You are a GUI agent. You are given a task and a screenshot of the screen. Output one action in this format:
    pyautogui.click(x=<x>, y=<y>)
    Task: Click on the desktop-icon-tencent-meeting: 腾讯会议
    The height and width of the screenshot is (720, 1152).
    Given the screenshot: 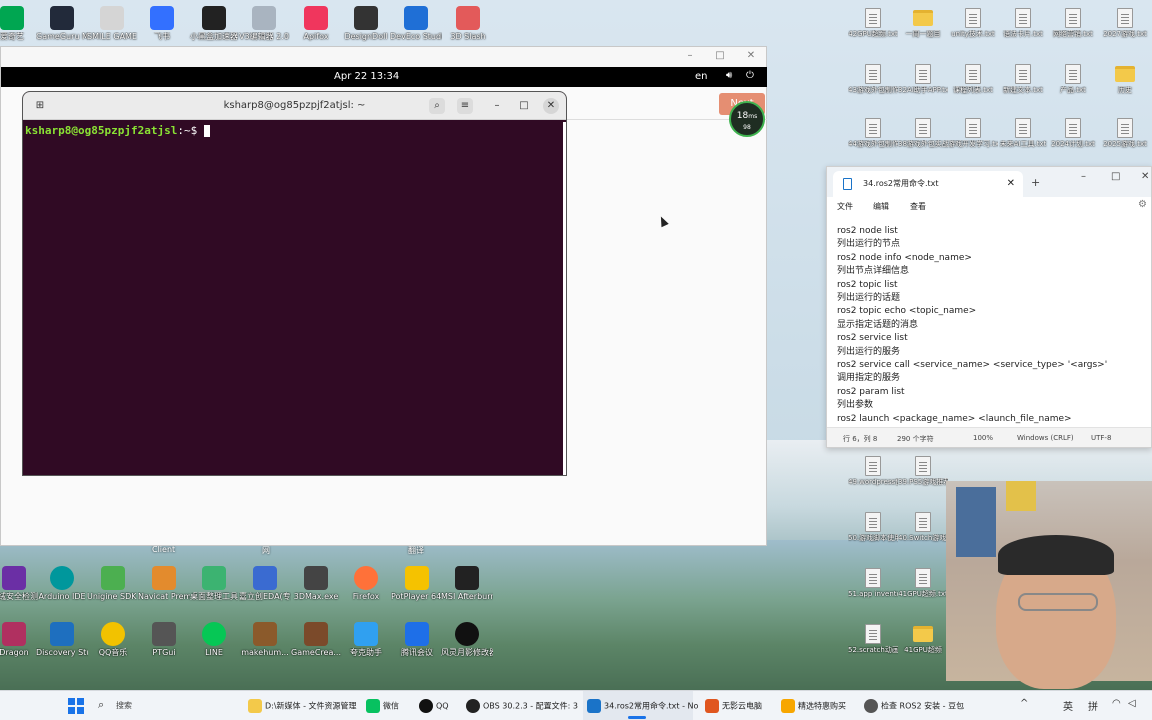 What is the action you would take?
    pyautogui.click(x=417, y=640)
    